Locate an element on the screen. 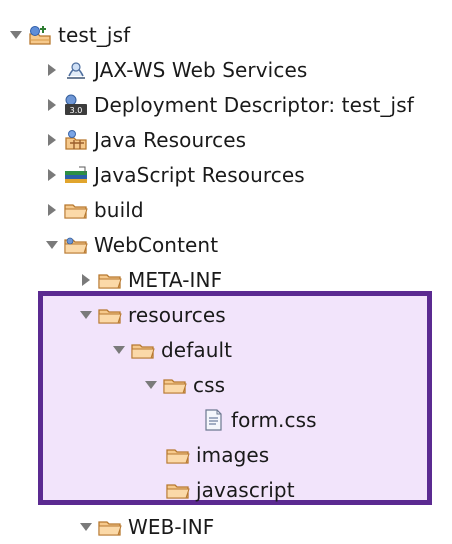  tree-item-label: build is located at coordinates (119, 210).